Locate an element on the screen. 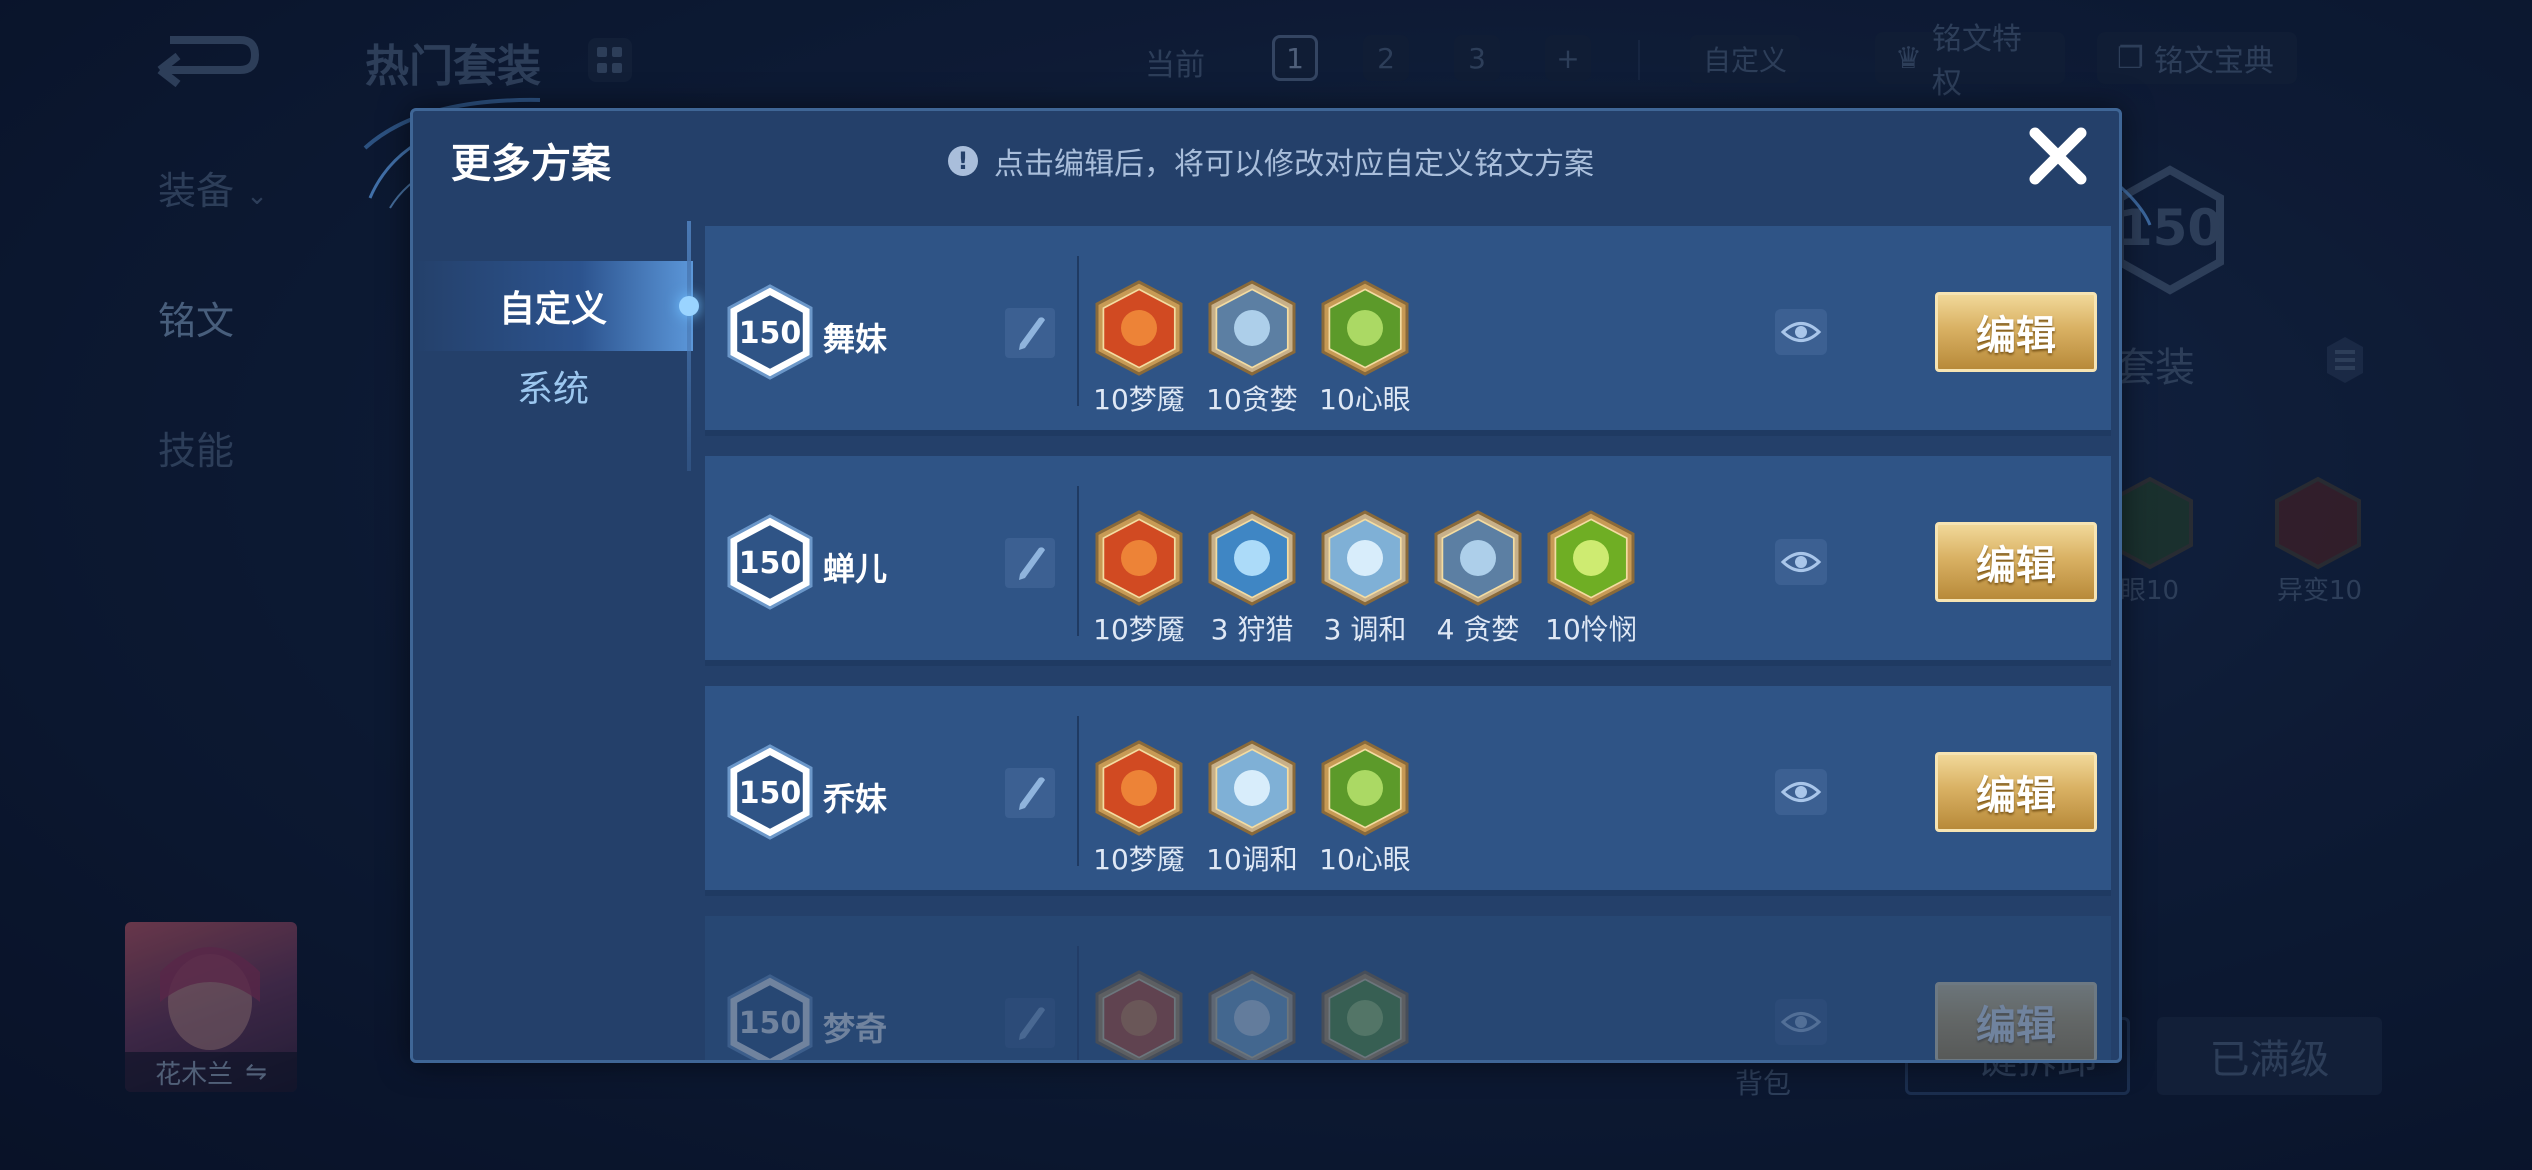 Image resolution: width=2532 pixels, height=1170 pixels. hint: ! 点击编辑后，将可以修改对应自定义铭文方案 is located at coordinates (1271, 161).